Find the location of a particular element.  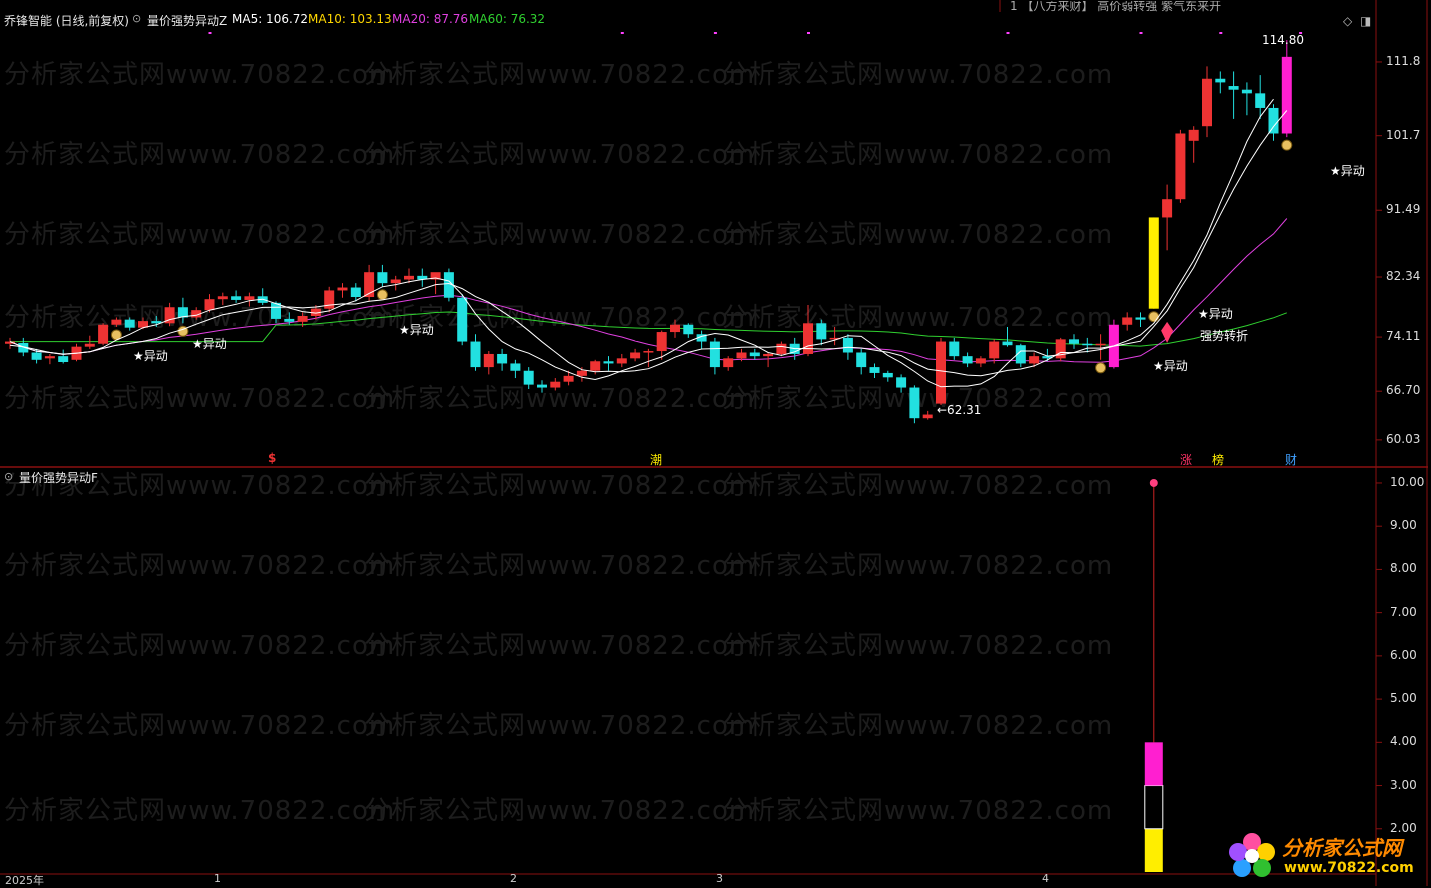

marker-cai: 财 is located at coordinates (1291, 460).